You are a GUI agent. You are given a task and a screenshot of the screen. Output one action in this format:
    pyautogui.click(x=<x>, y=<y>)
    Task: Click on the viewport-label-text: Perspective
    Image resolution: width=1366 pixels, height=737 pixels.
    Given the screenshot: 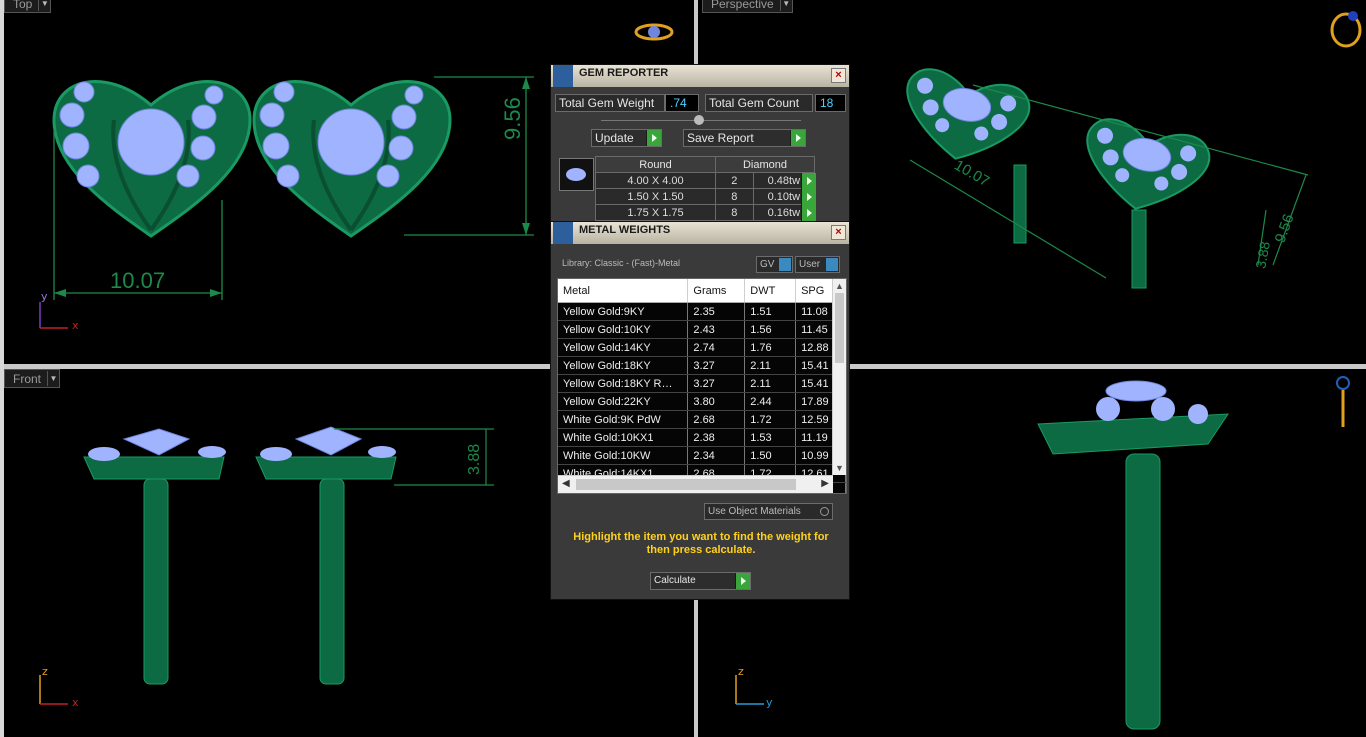 What is the action you would take?
    pyautogui.click(x=742, y=5)
    